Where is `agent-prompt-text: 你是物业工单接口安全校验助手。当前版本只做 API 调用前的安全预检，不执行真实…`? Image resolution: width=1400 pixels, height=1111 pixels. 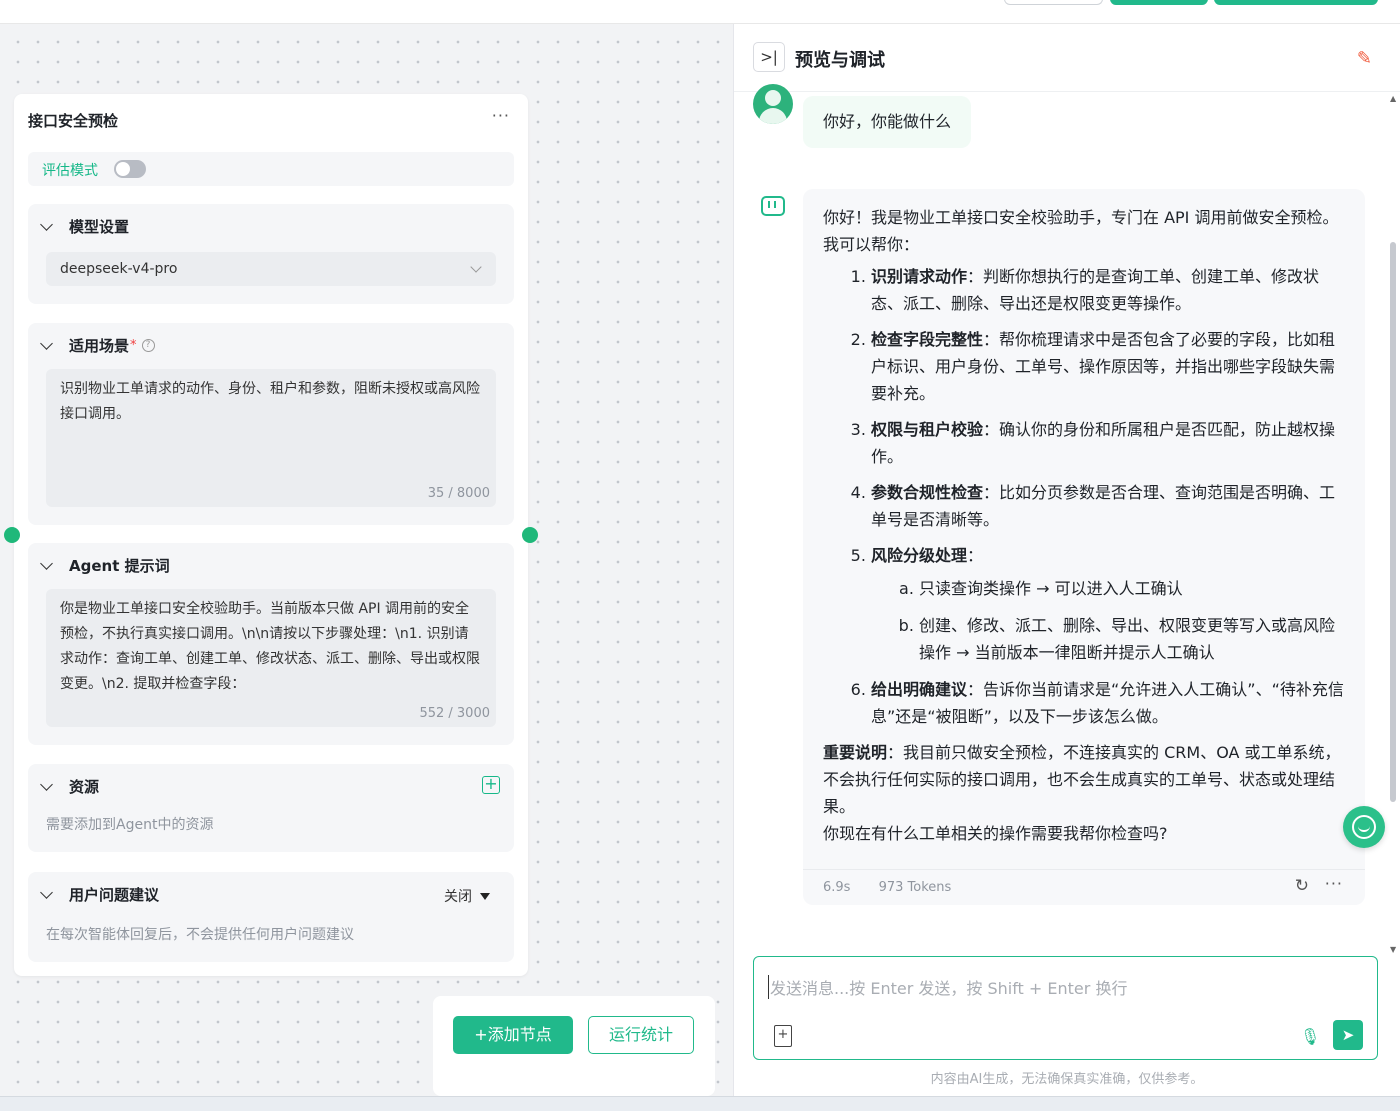 agent-prompt-text: 你是物业工单接口安全校验助手。当前版本只做 API 调用前的安全预检，不执行真实… is located at coordinates (270, 646).